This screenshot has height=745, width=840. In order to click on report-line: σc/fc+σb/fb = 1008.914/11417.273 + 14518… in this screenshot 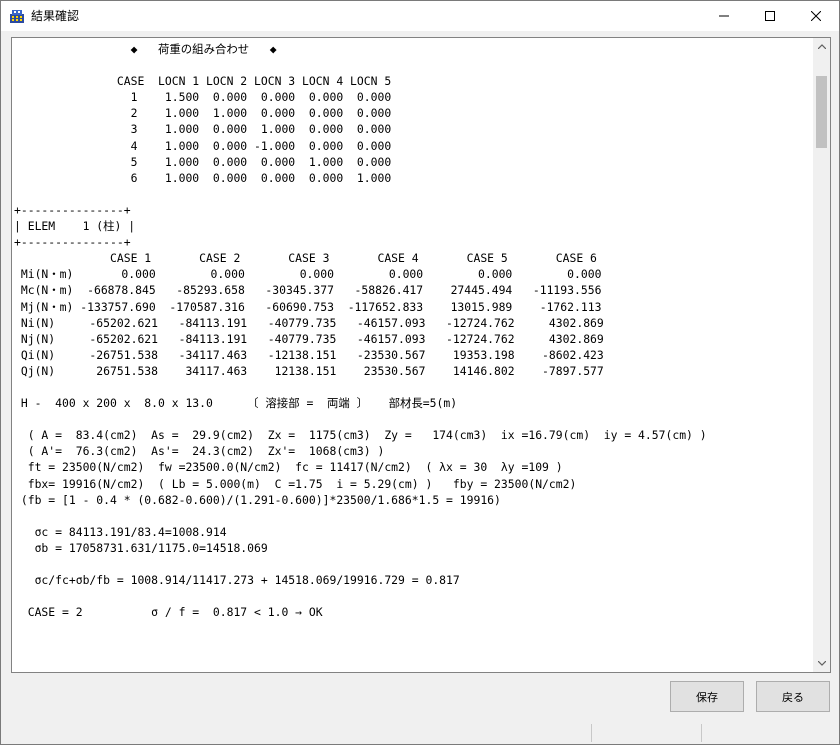, I will do `click(237, 580)`.